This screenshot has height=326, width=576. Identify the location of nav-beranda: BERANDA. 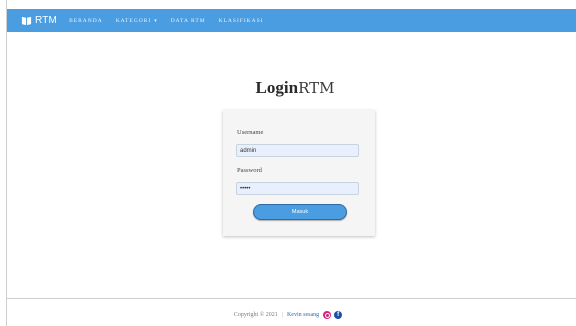
(86, 21).